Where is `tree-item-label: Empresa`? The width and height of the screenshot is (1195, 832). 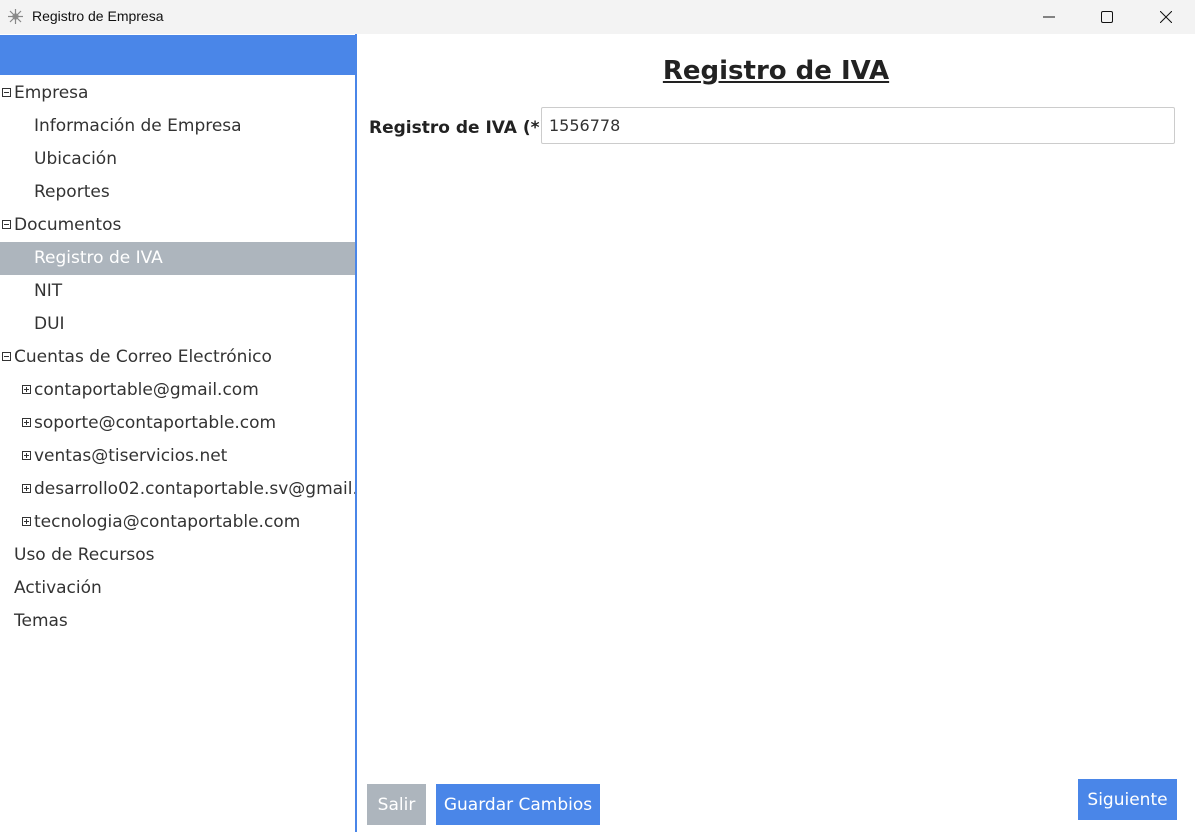 tree-item-label: Empresa is located at coordinates (51, 93).